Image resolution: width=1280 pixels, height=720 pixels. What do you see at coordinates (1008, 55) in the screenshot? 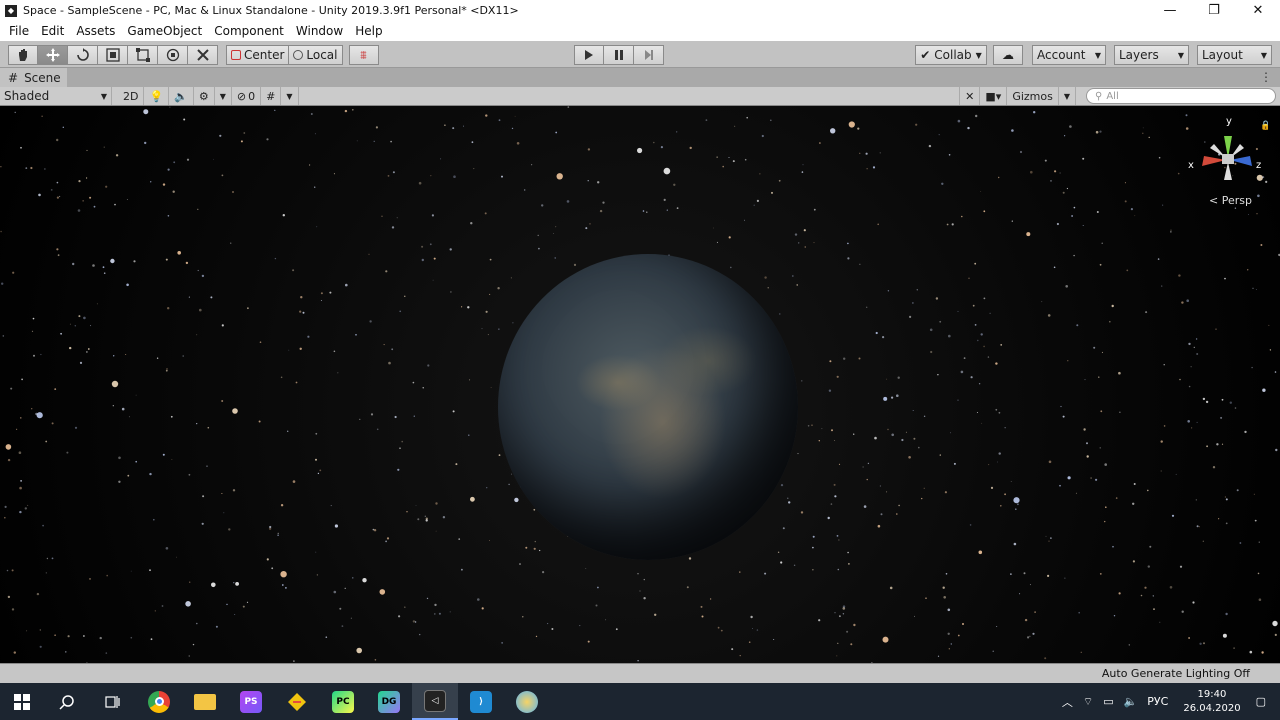
I see `cloud-button: ☁` at bounding box center [1008, 55].